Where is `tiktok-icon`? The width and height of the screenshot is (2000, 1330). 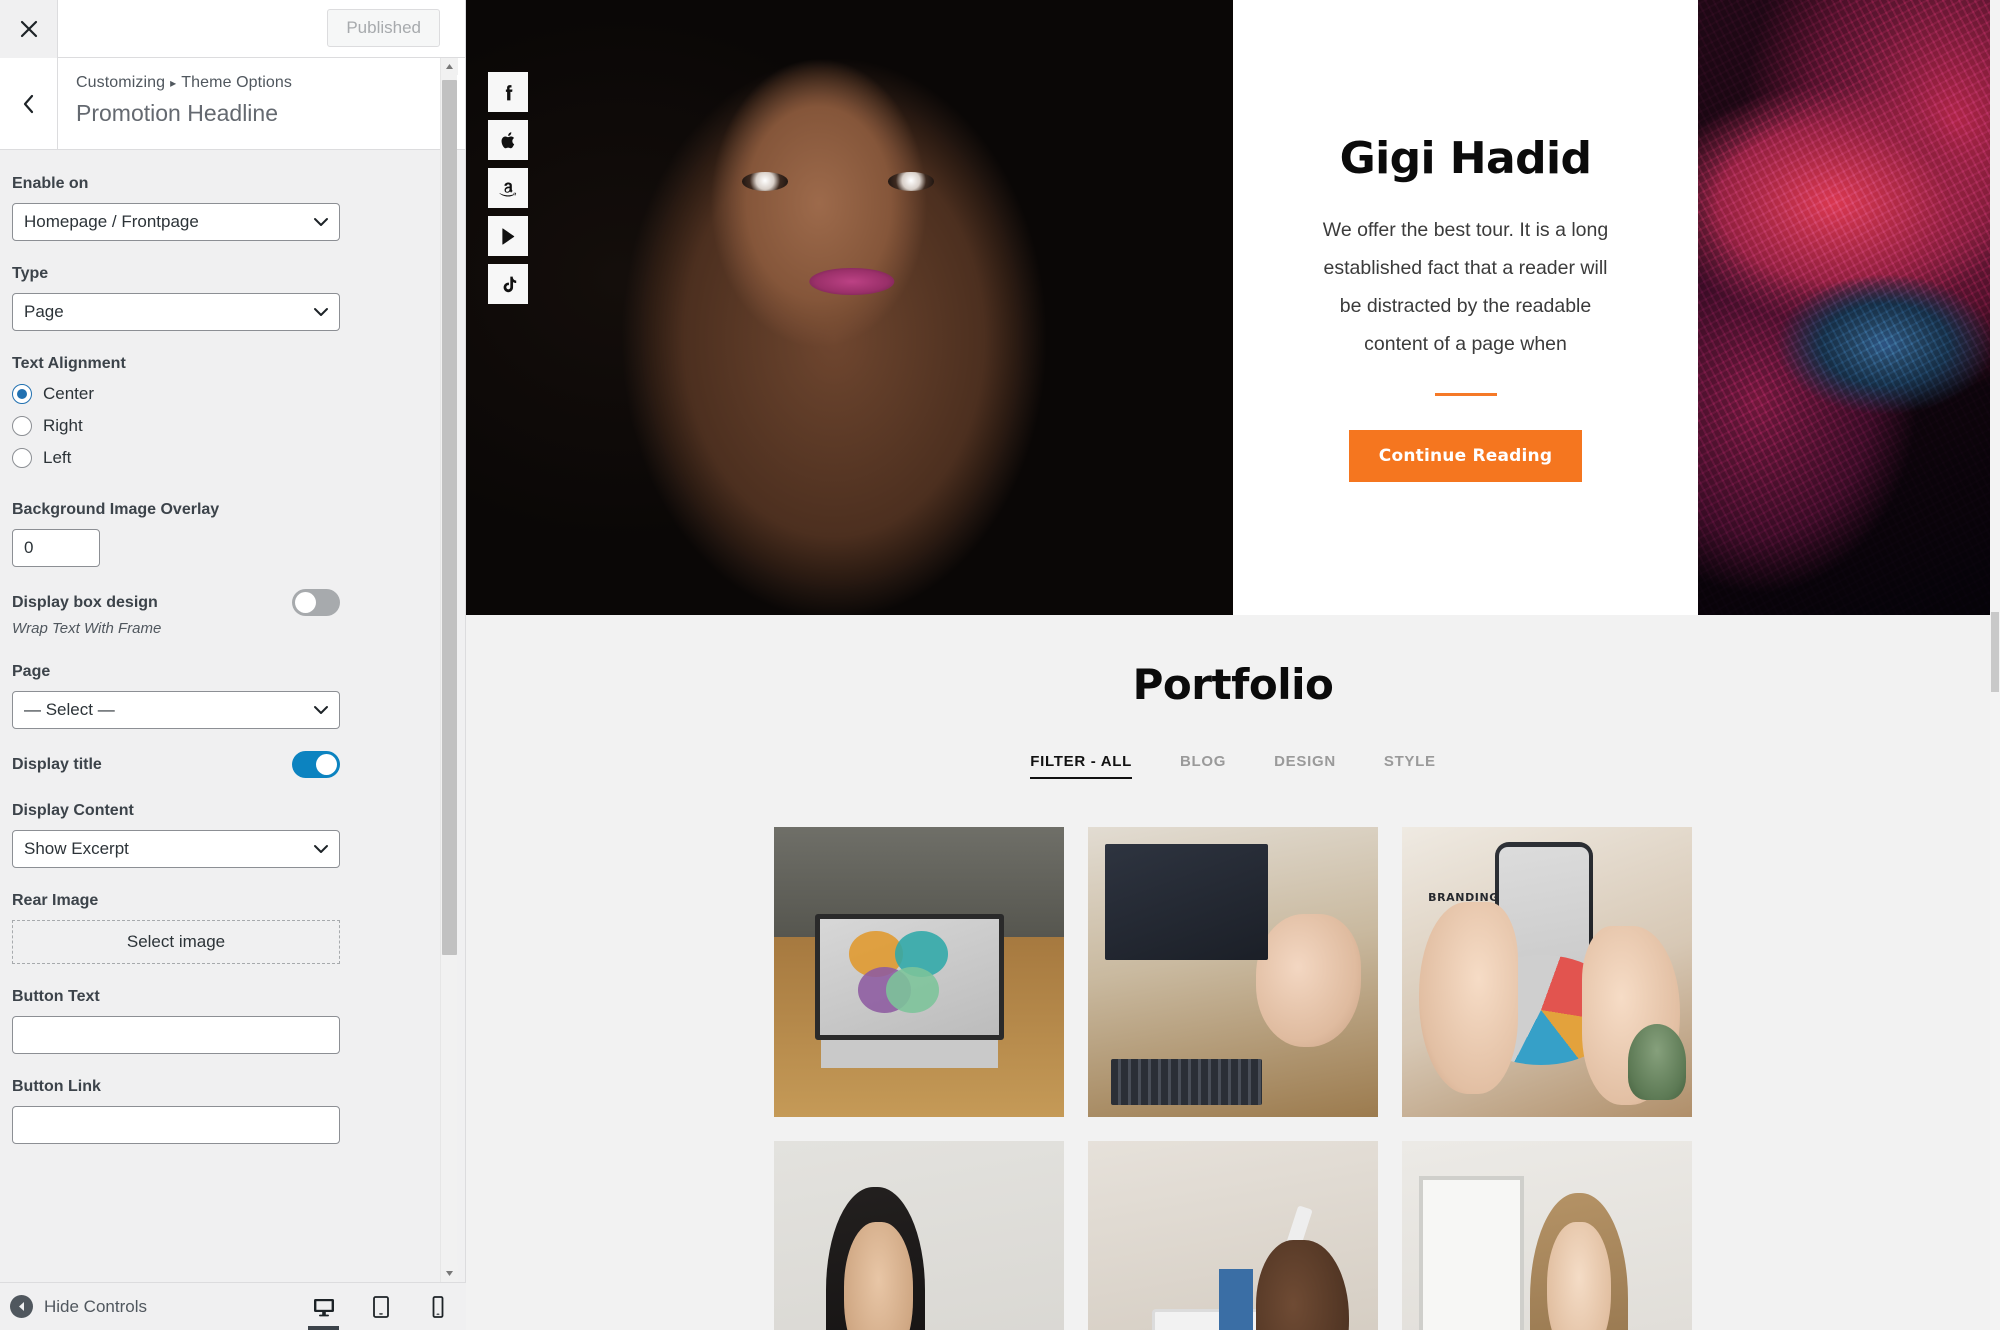
tiktok-icon is located at coordinates (508, 284).